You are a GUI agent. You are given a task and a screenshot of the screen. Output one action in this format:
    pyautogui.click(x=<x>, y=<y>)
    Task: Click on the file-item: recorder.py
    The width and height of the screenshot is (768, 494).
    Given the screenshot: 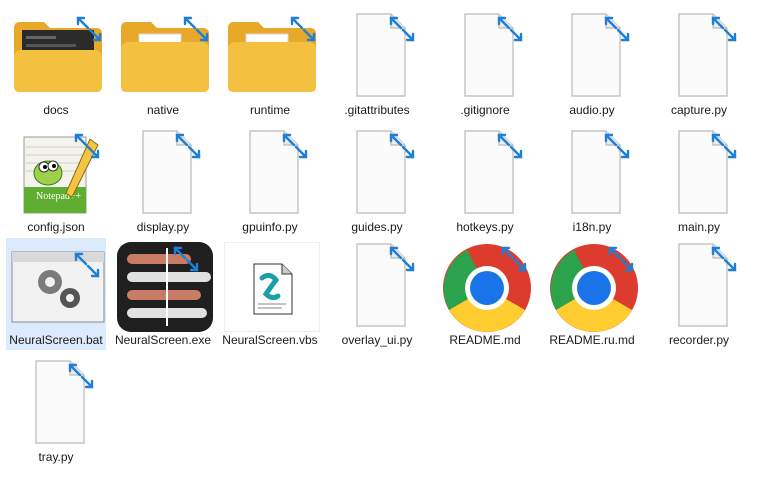 What is the action you would take?
    pyautogui.click(x=699, y=294)
    